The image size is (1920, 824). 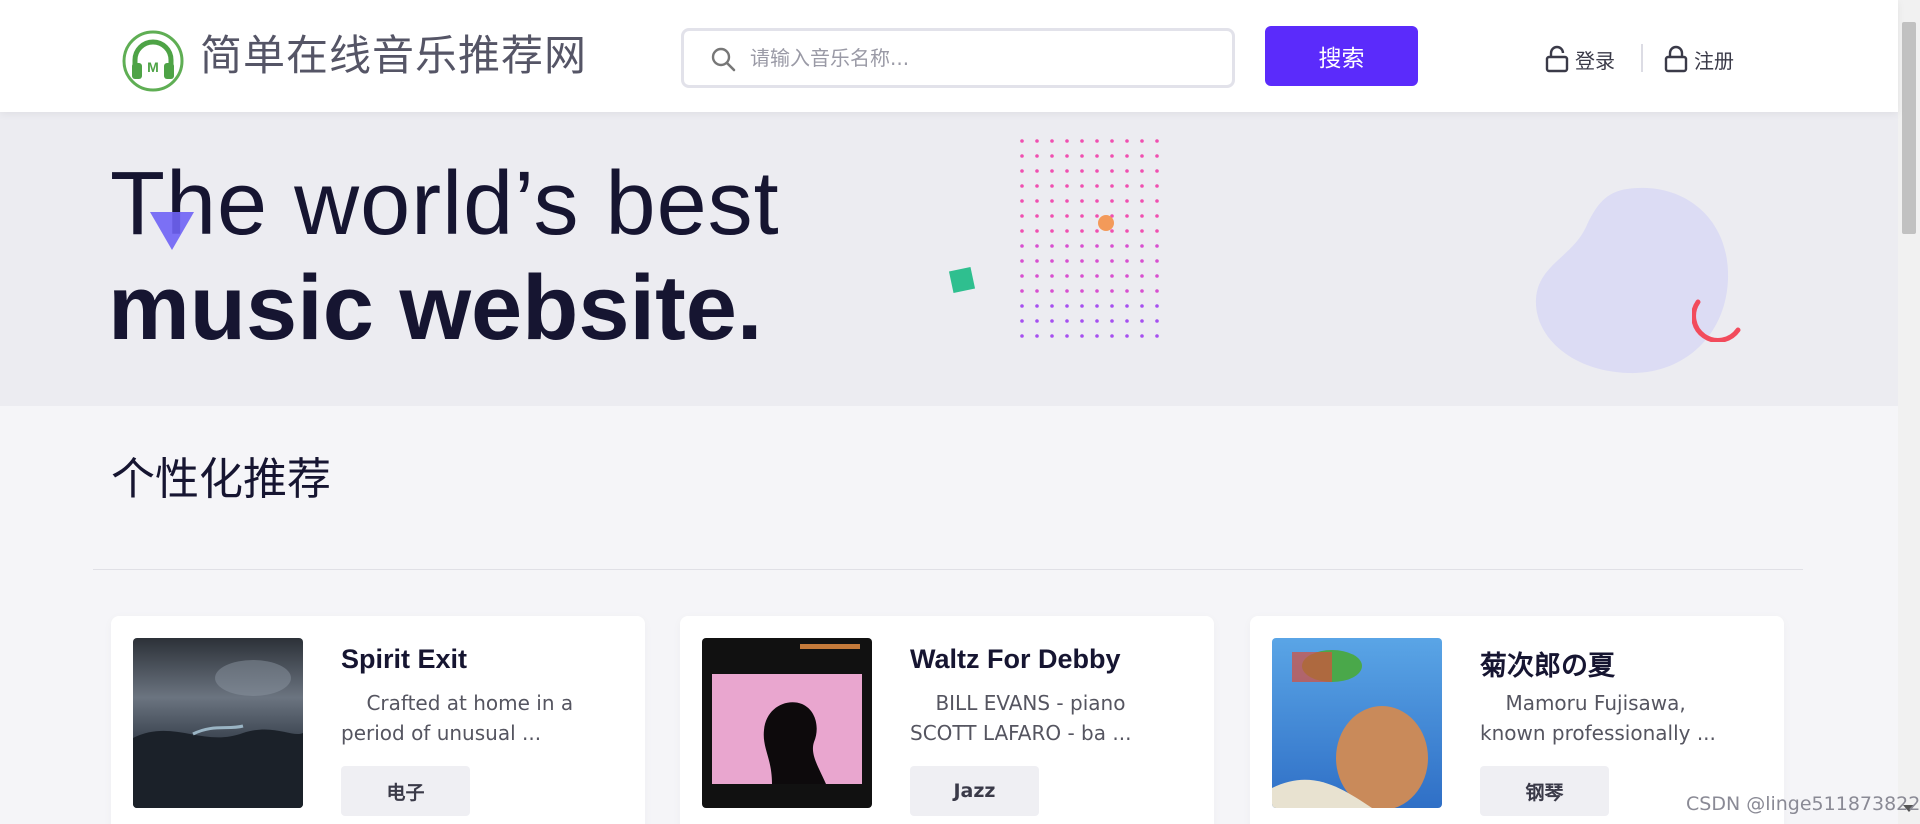 I want to click on decorative-dot-grid, so click(x=1089, y=238).